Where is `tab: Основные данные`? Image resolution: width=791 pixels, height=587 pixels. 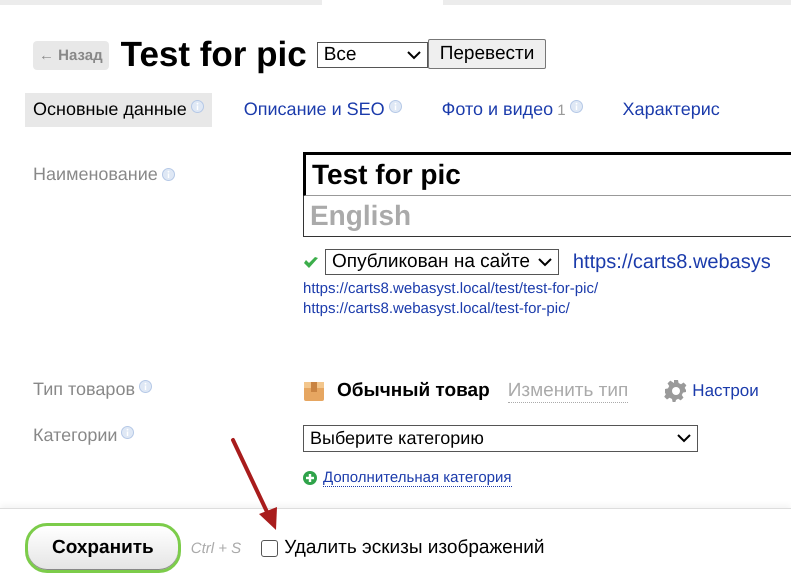
tab: Основные данные is located at coordinates (118, 110).